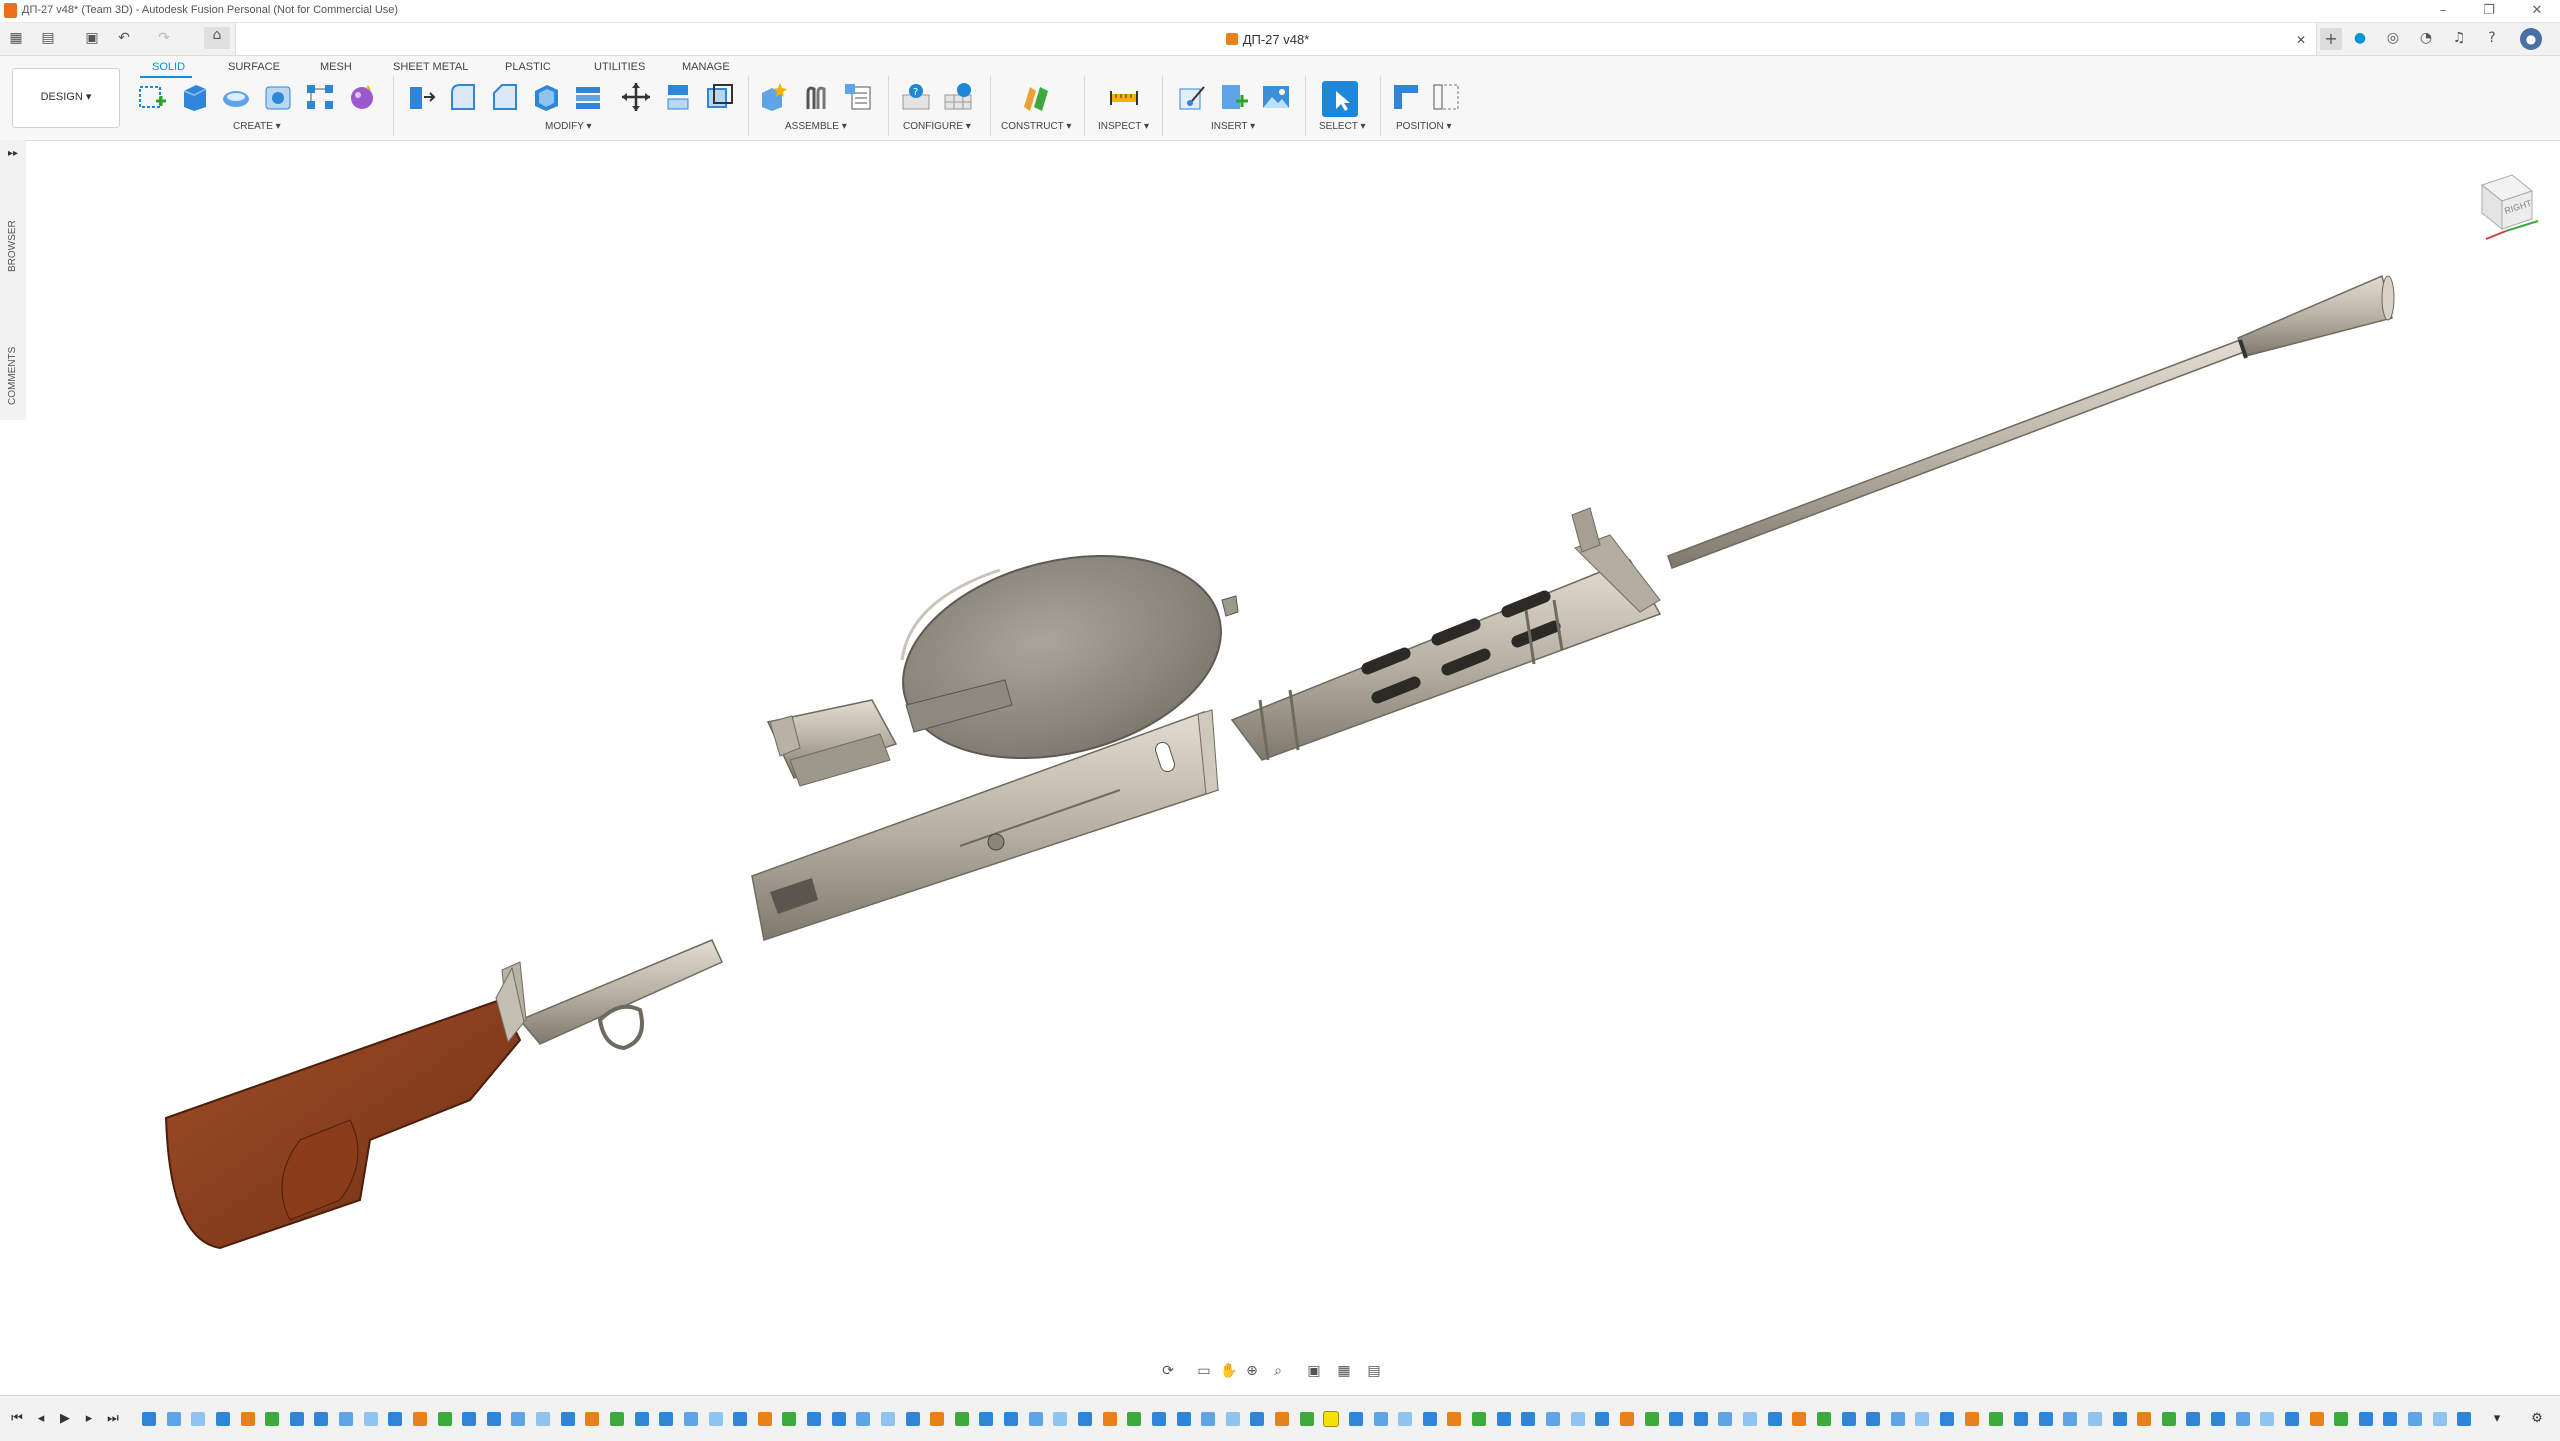 The image size is (2560, 1441). What do you see at coordinates (168, 67) in the screenshot?
I see `tab-solid: SOLID` at bounding box center [168, 67].